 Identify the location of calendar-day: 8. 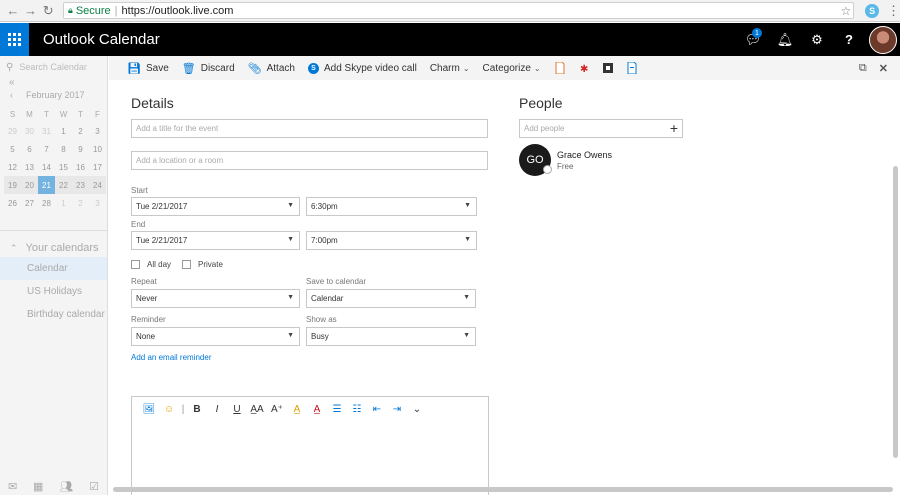
(63, 149).